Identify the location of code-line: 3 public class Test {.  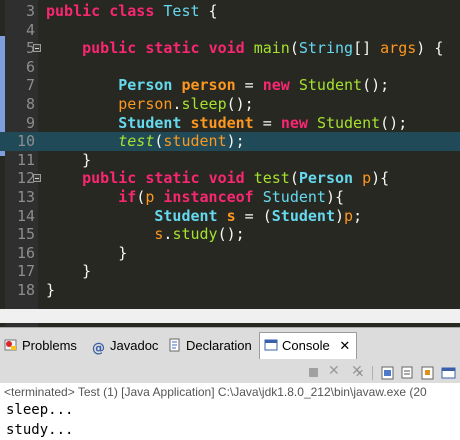
(230, 11).